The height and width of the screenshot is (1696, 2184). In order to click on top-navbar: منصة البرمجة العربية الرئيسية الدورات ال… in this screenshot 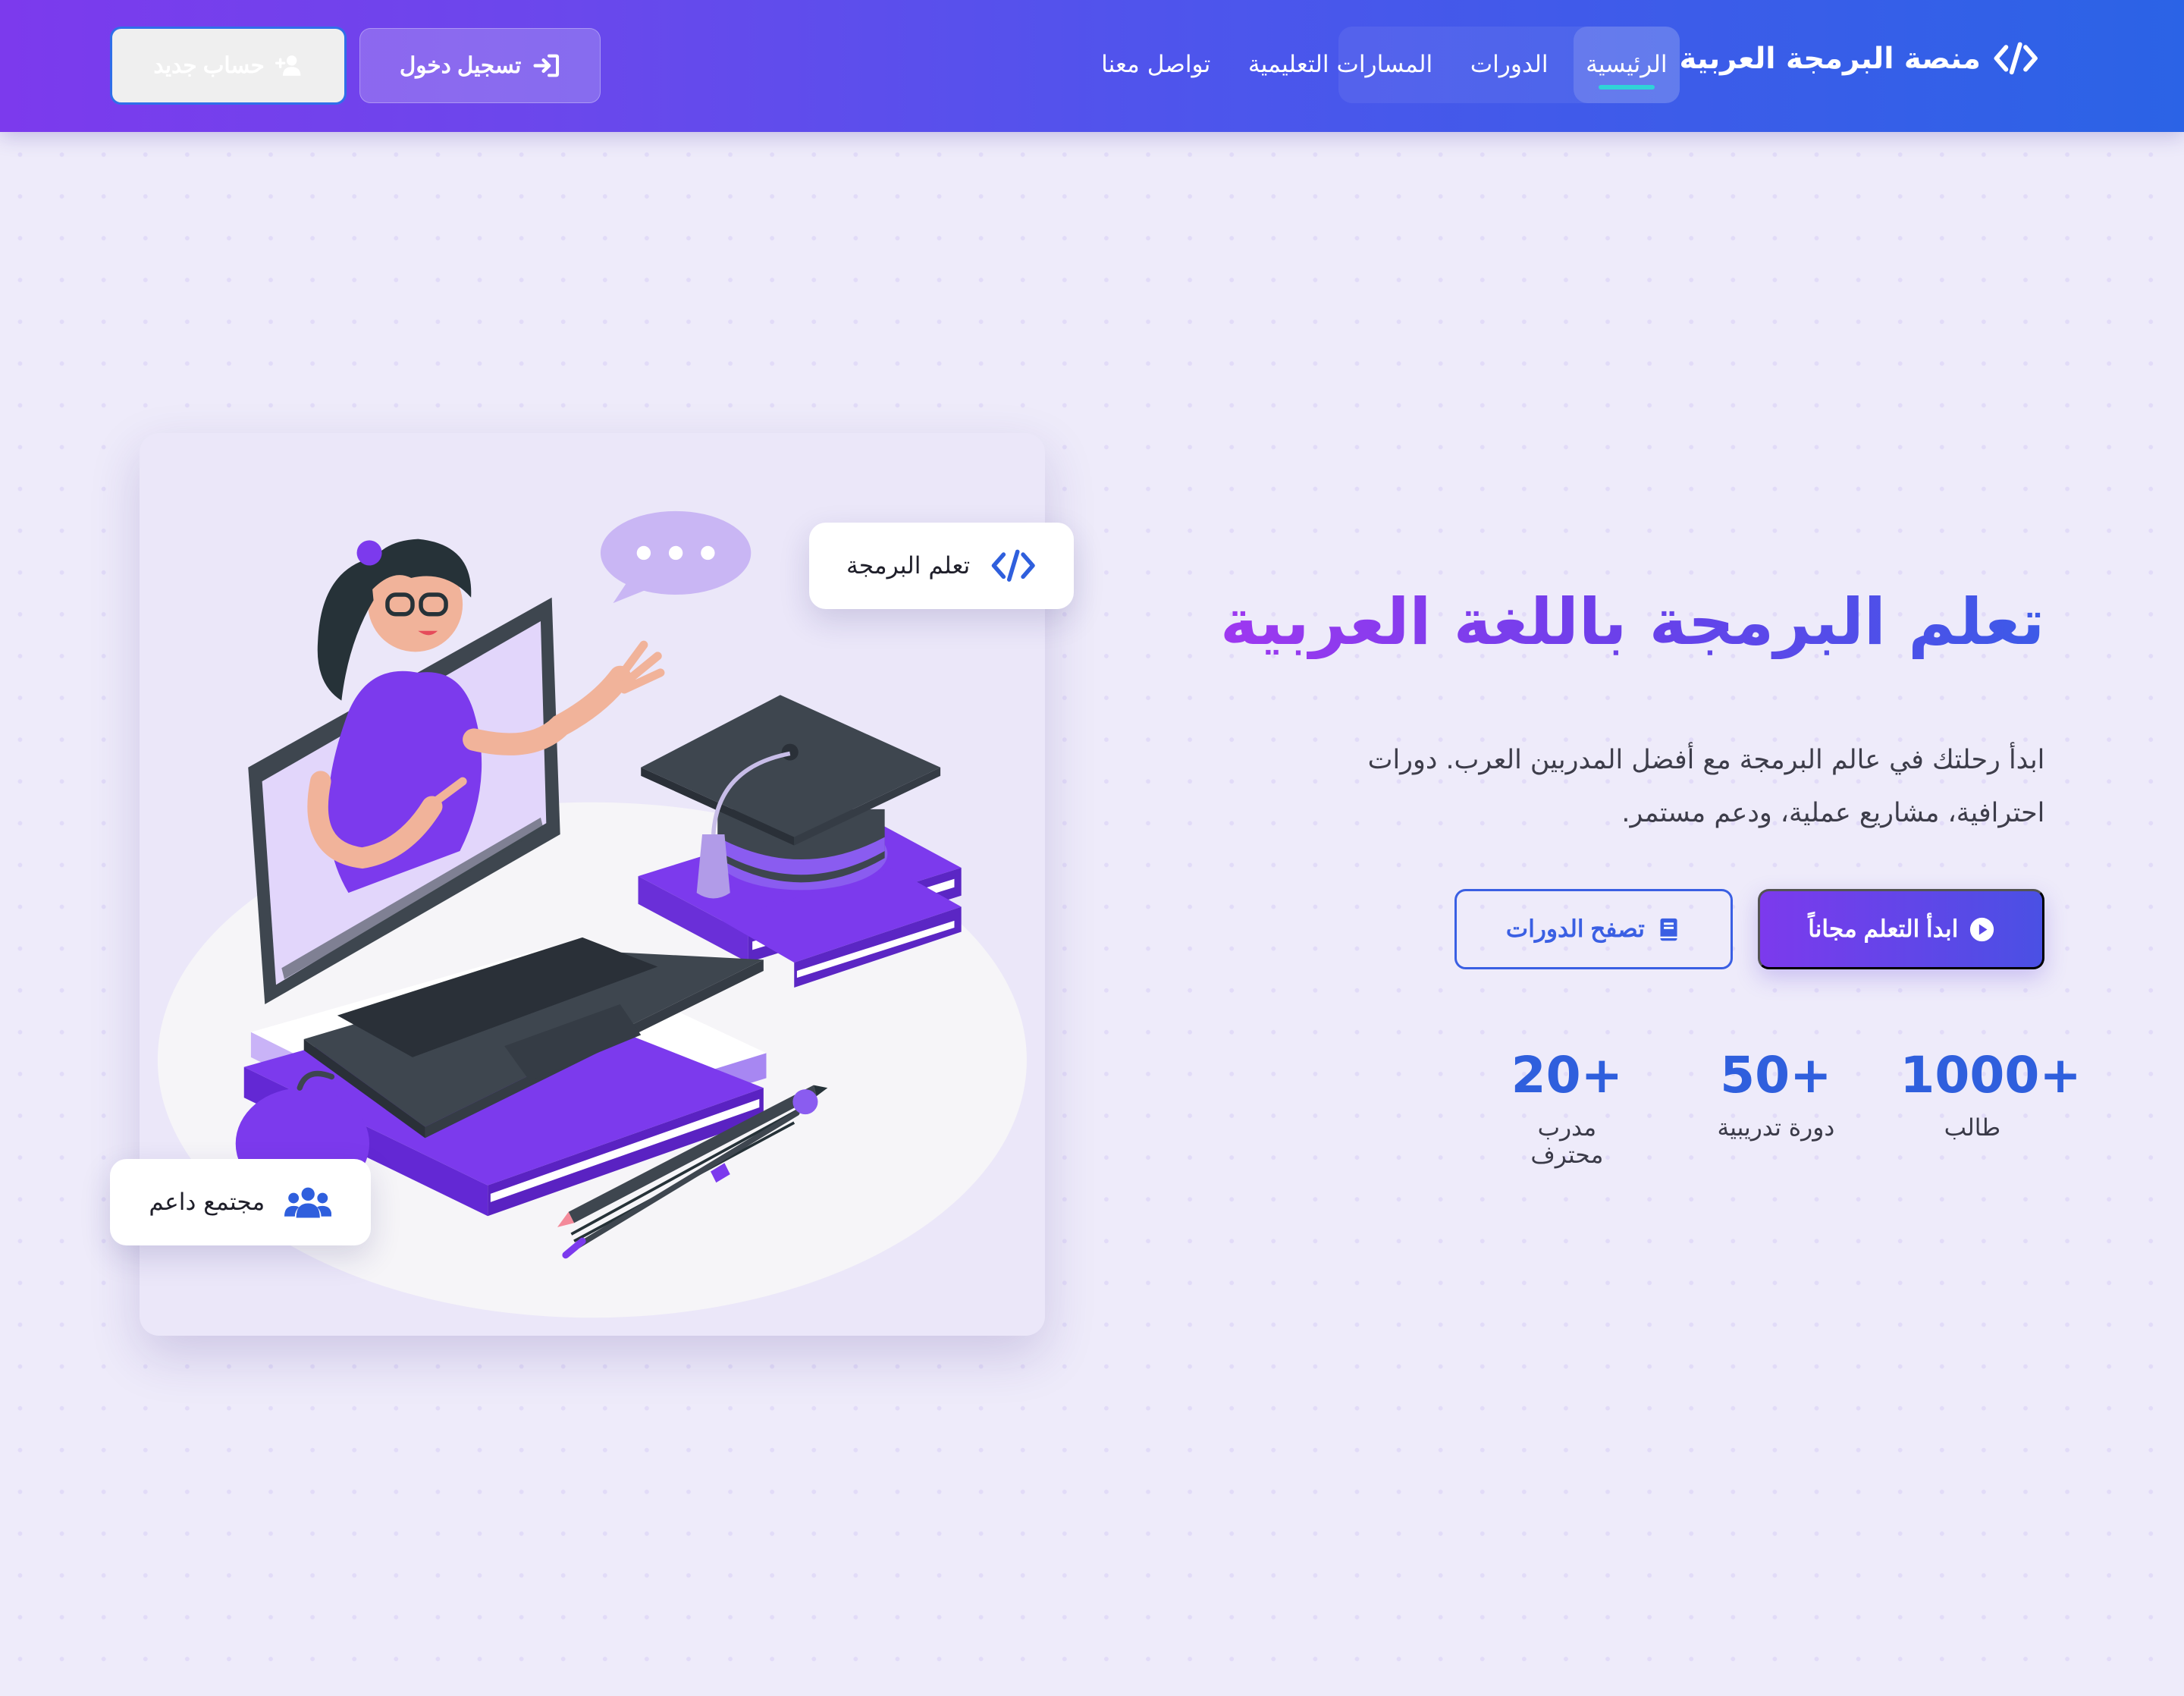, I will do `click(1092, 66)`.